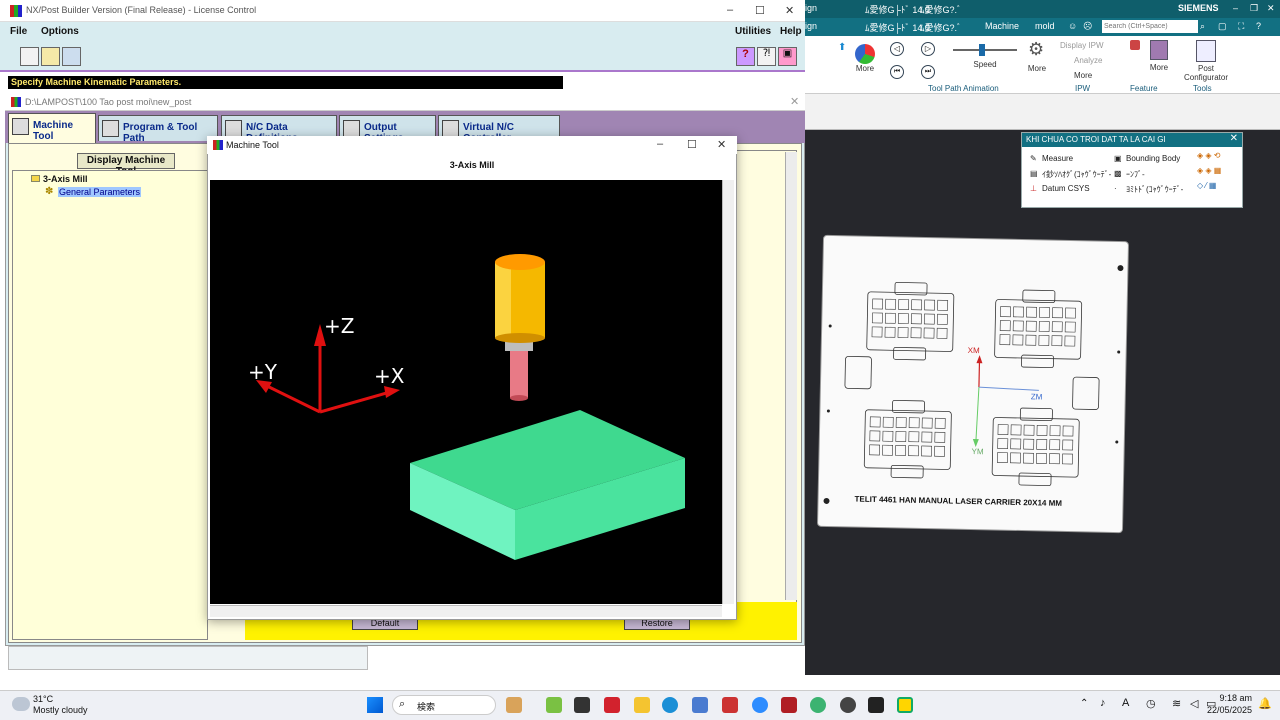 This screenshot has height=720, width=1280. I want to click on menu-utilities: Utilities, so click(753, 31).